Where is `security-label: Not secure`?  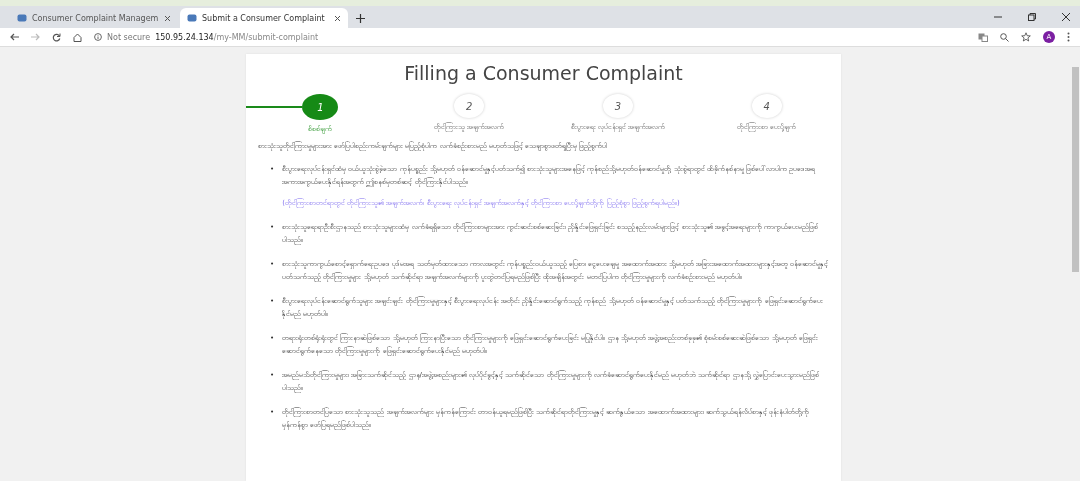
security-label: Not secure is located at coordinates (129, 37).